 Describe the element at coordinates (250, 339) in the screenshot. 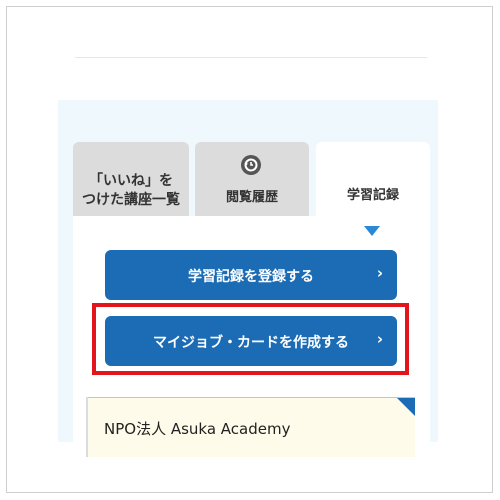

I see `highlight-box` at that location.